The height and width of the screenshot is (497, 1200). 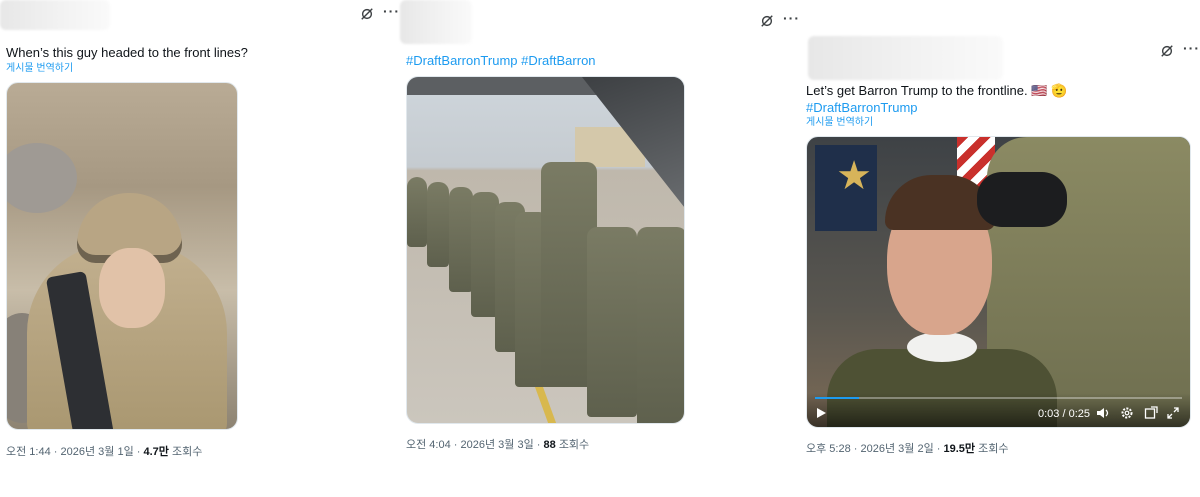 I want to click on post-image, so click(x=122, y=256).